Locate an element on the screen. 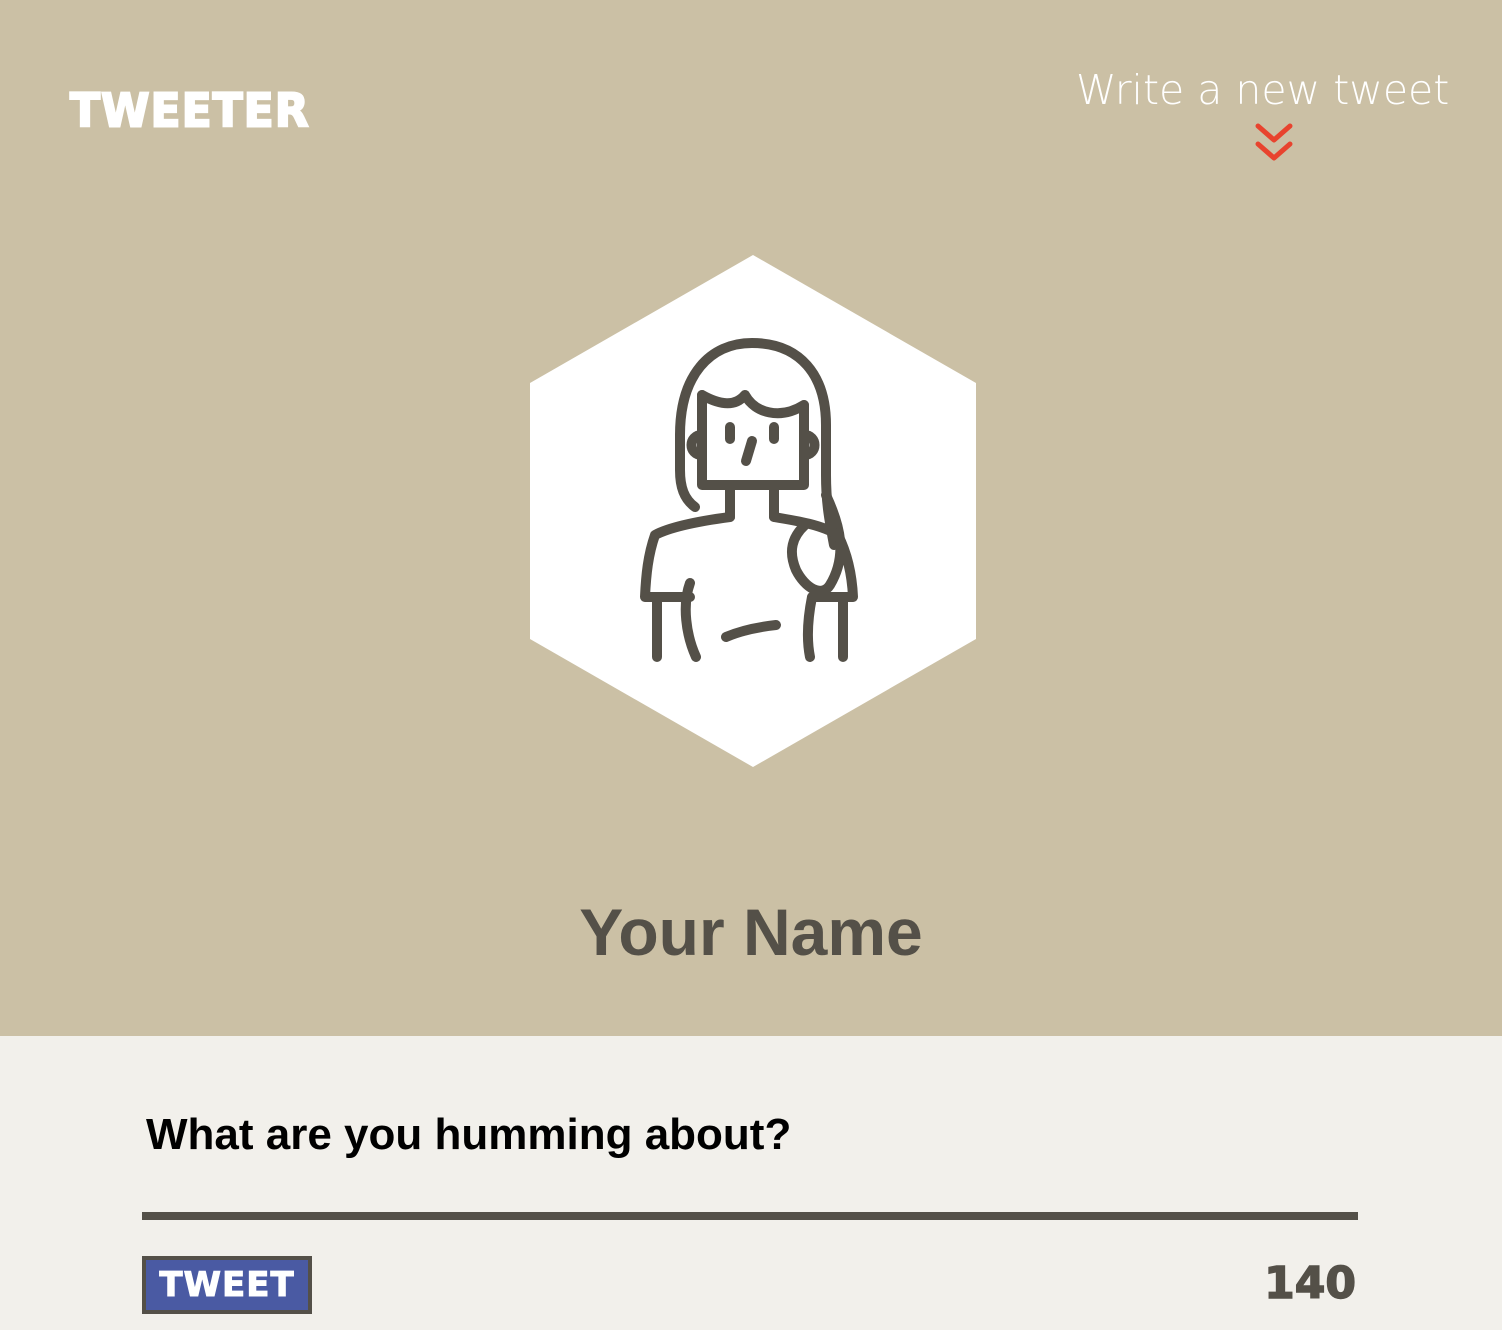  write-new-tweet-label: Write a new tweet is located at coordinates (1263, 90).